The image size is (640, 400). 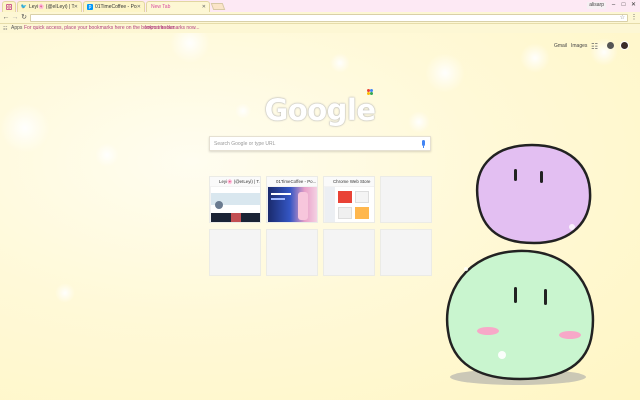 I want to click on tab-new-tab: New Tab ✕, so click(x=178, y=6).